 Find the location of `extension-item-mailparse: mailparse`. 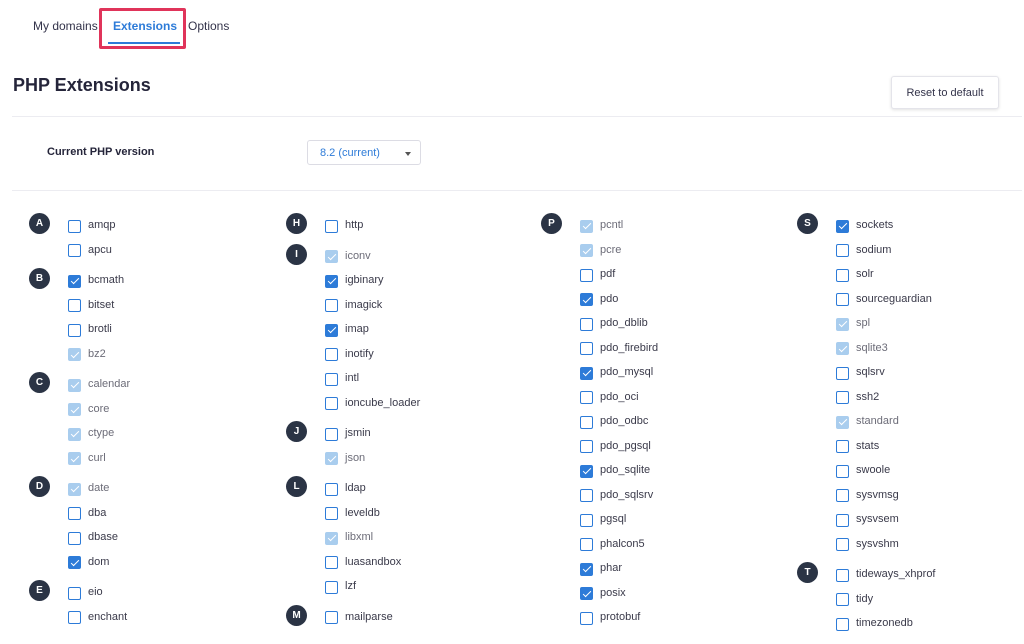

extension-item-mailparse: mailparse is located at coordinates (372, 617).